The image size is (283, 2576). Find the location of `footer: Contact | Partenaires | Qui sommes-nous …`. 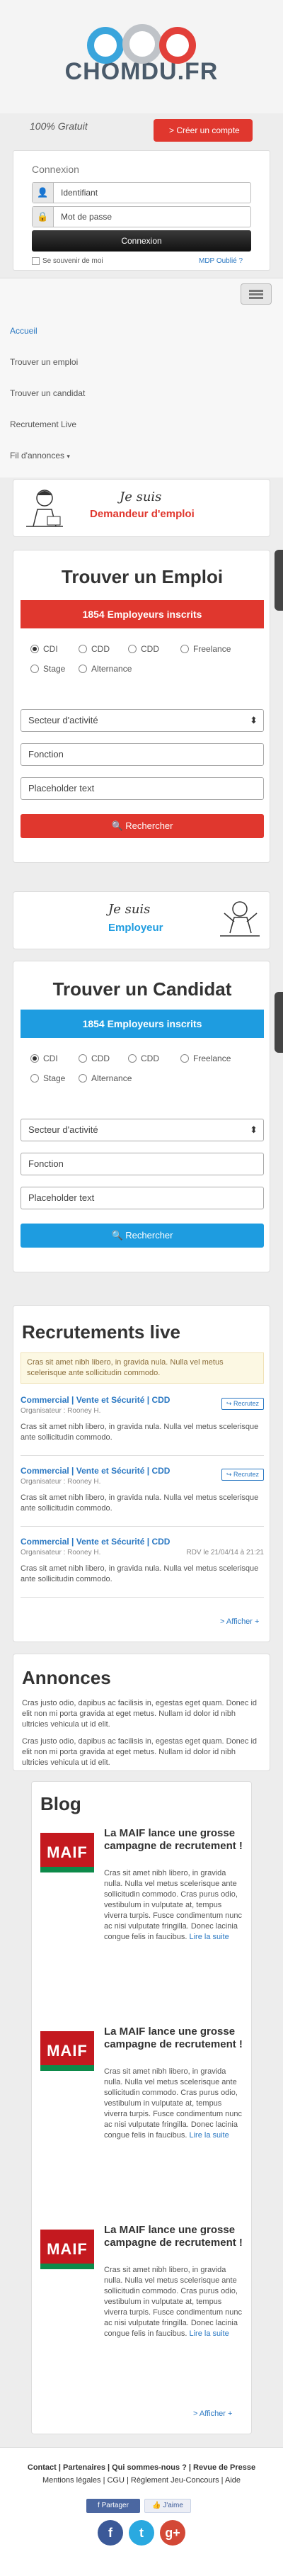

footer: Contact | Partenaires | Qui sommes-nous … is located at coordinates (141, 2511).